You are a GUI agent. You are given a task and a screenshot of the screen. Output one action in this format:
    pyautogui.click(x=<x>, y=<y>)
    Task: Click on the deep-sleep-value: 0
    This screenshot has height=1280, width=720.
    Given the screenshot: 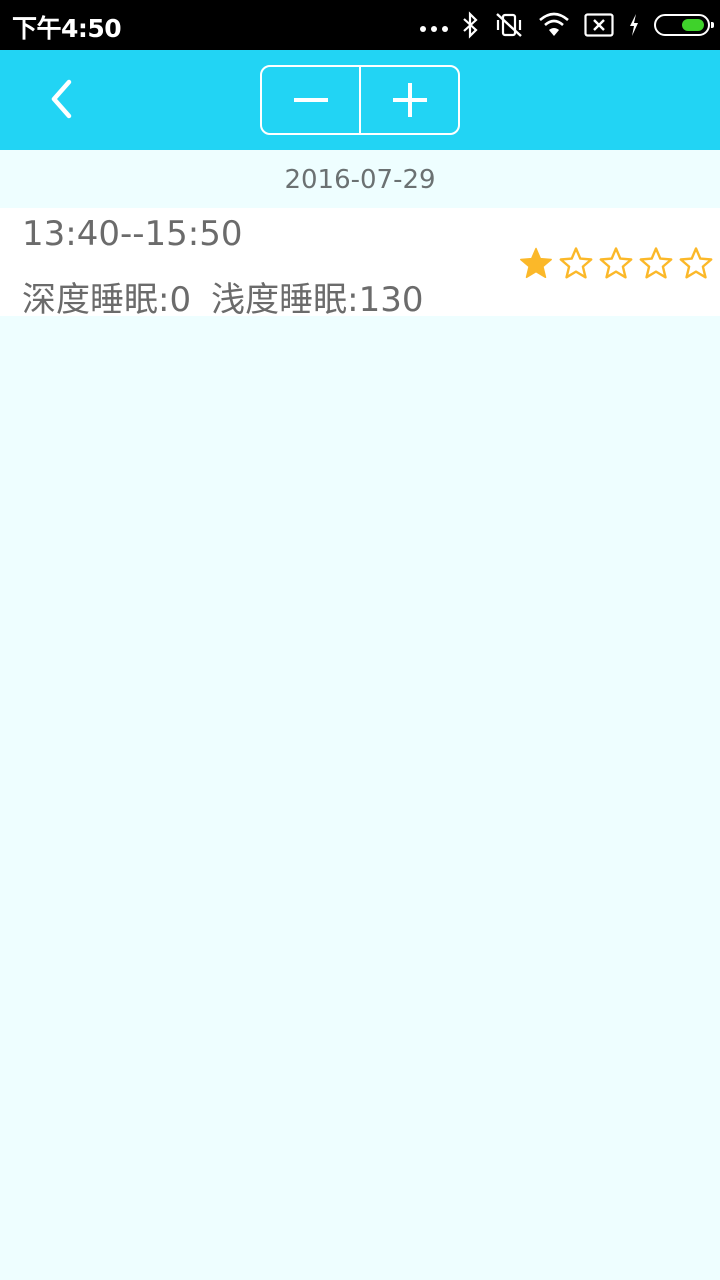 What is the action you would take?
    pyautogui.click(x=180, y=300)
    